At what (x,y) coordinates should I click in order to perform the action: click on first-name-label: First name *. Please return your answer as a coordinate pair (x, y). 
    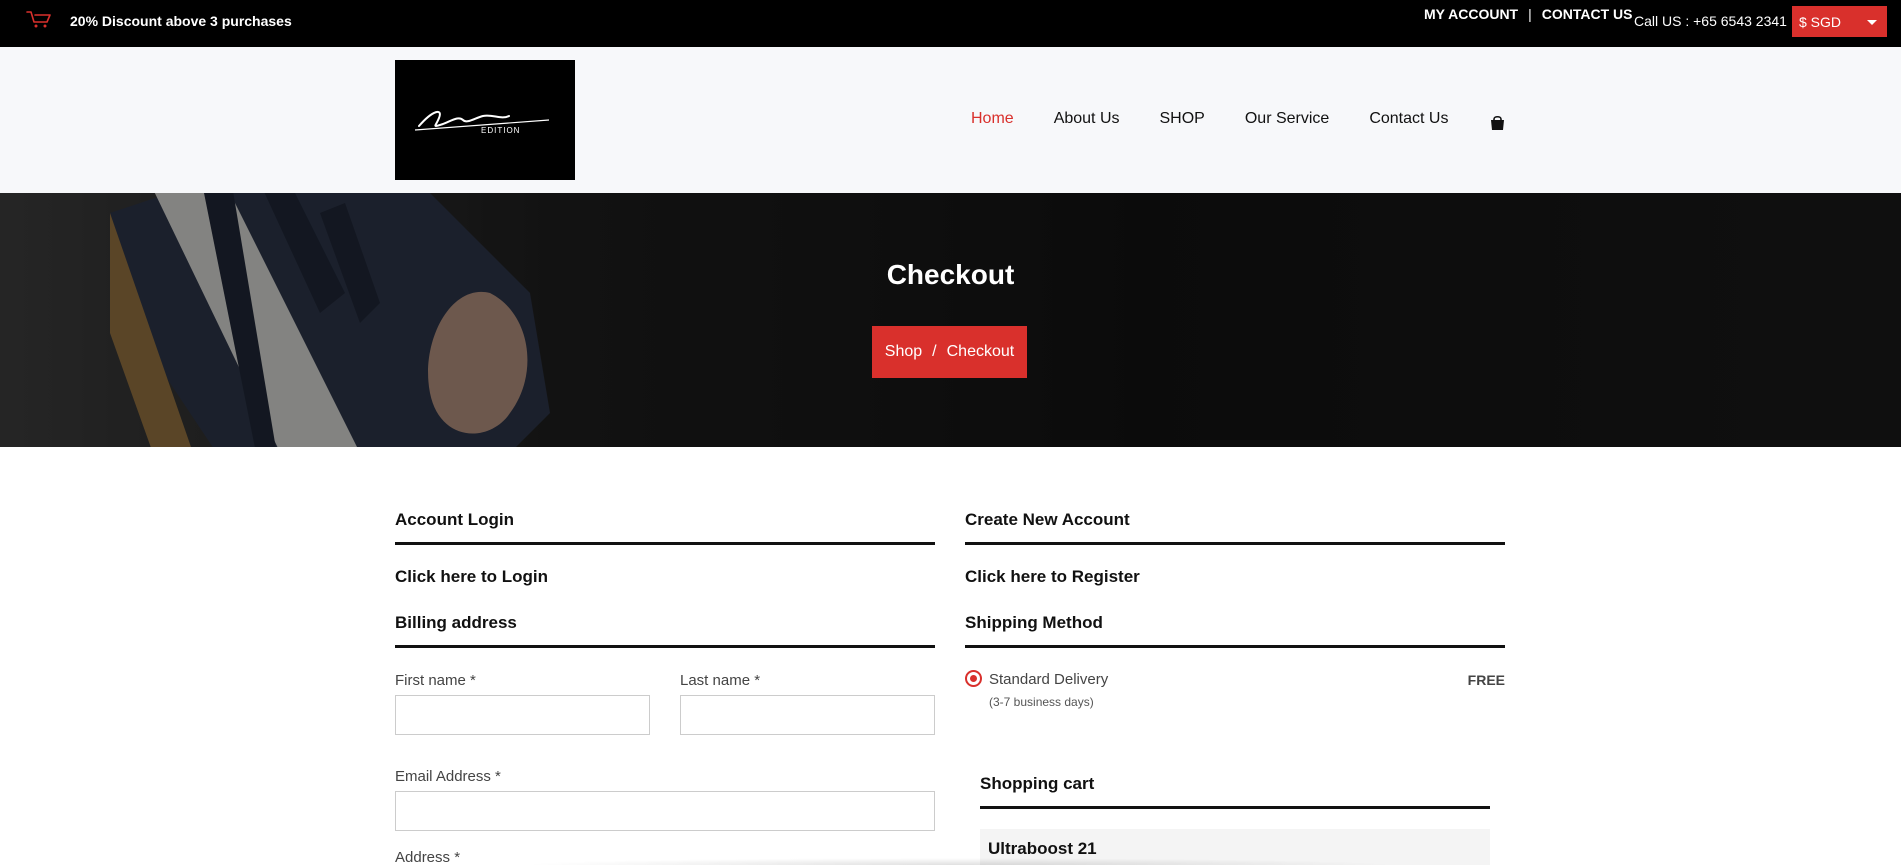
    Looking at the image, I should click on (435, 680).